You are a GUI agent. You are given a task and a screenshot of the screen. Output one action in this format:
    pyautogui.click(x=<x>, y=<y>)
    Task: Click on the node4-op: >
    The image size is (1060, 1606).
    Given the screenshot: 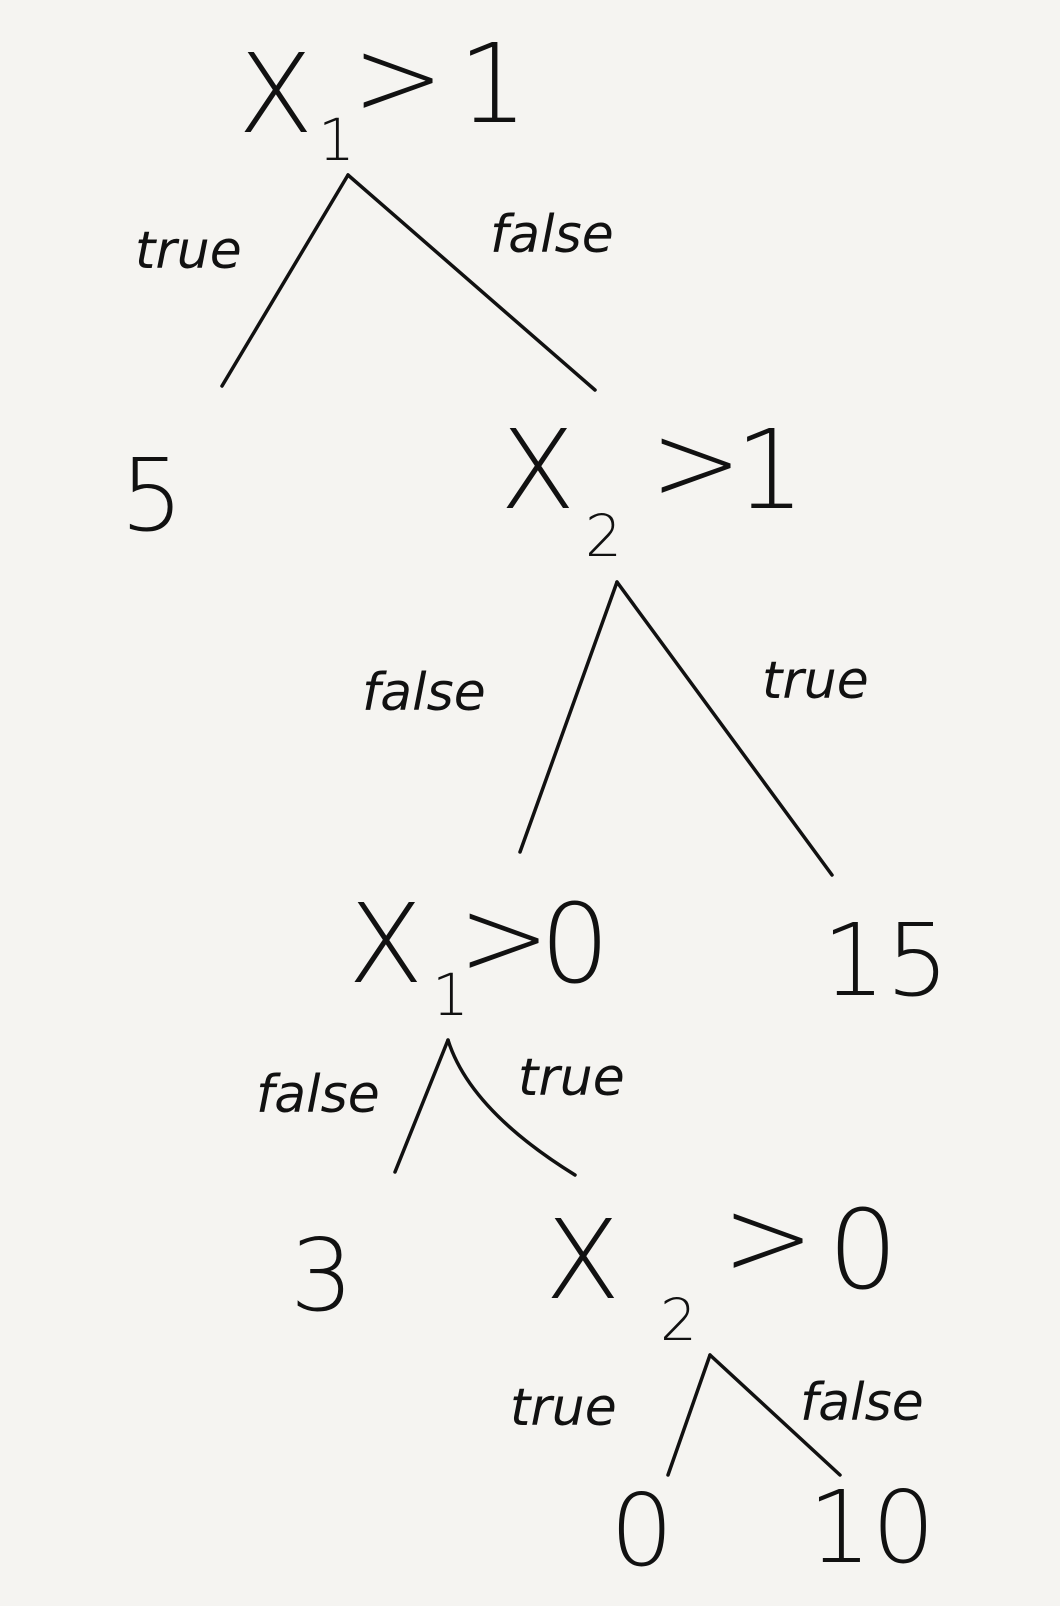 What is the action you would take?
    pyautogui.click(x=768, y=1237)
    